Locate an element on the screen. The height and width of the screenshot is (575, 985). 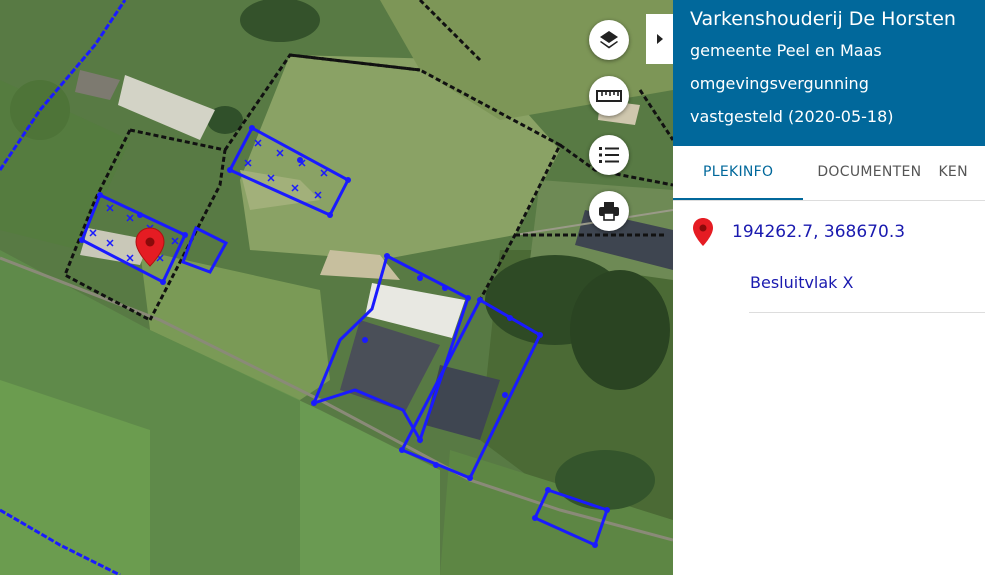
panel-tabs: PLEKINFO DOCUMENTEN KEN is located at coordinates (829, 173).